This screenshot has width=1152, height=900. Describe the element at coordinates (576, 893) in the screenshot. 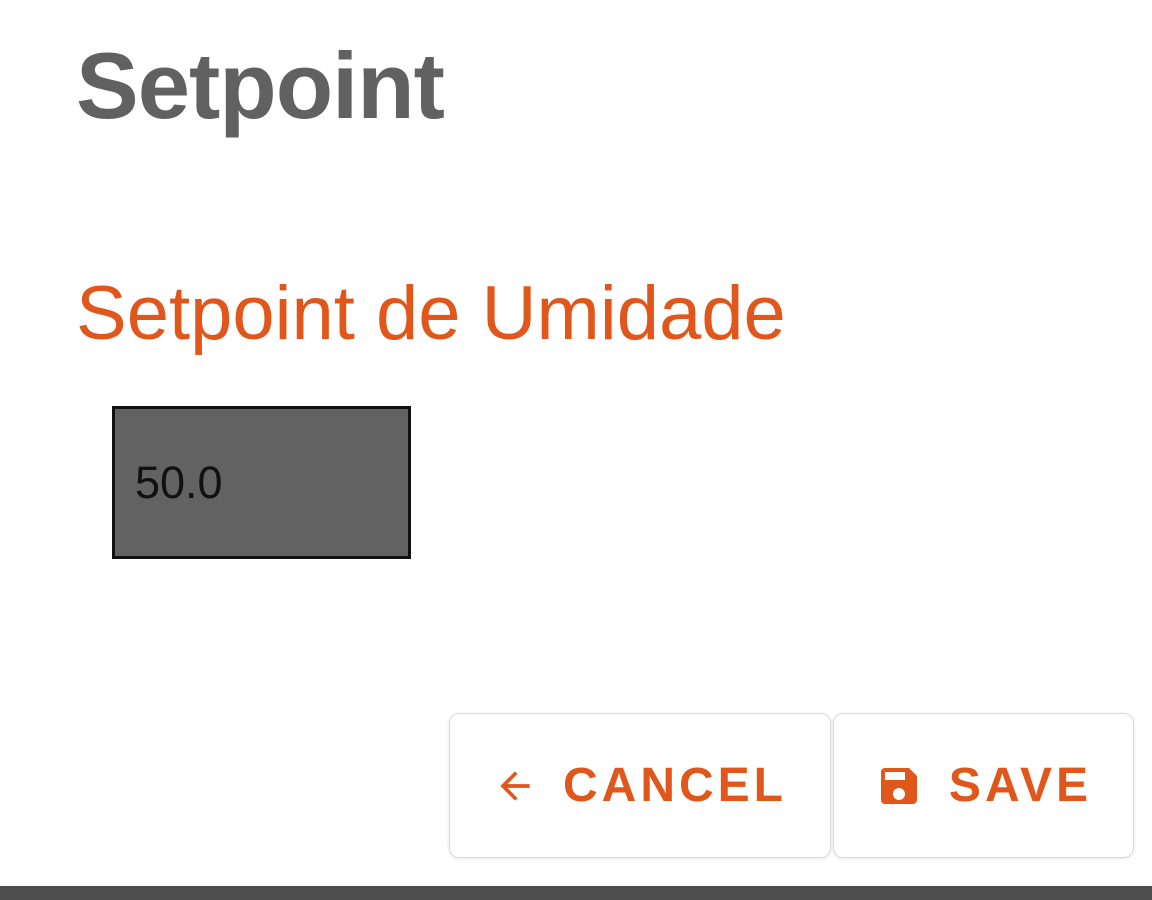

I see `background-page-strip` at that location.